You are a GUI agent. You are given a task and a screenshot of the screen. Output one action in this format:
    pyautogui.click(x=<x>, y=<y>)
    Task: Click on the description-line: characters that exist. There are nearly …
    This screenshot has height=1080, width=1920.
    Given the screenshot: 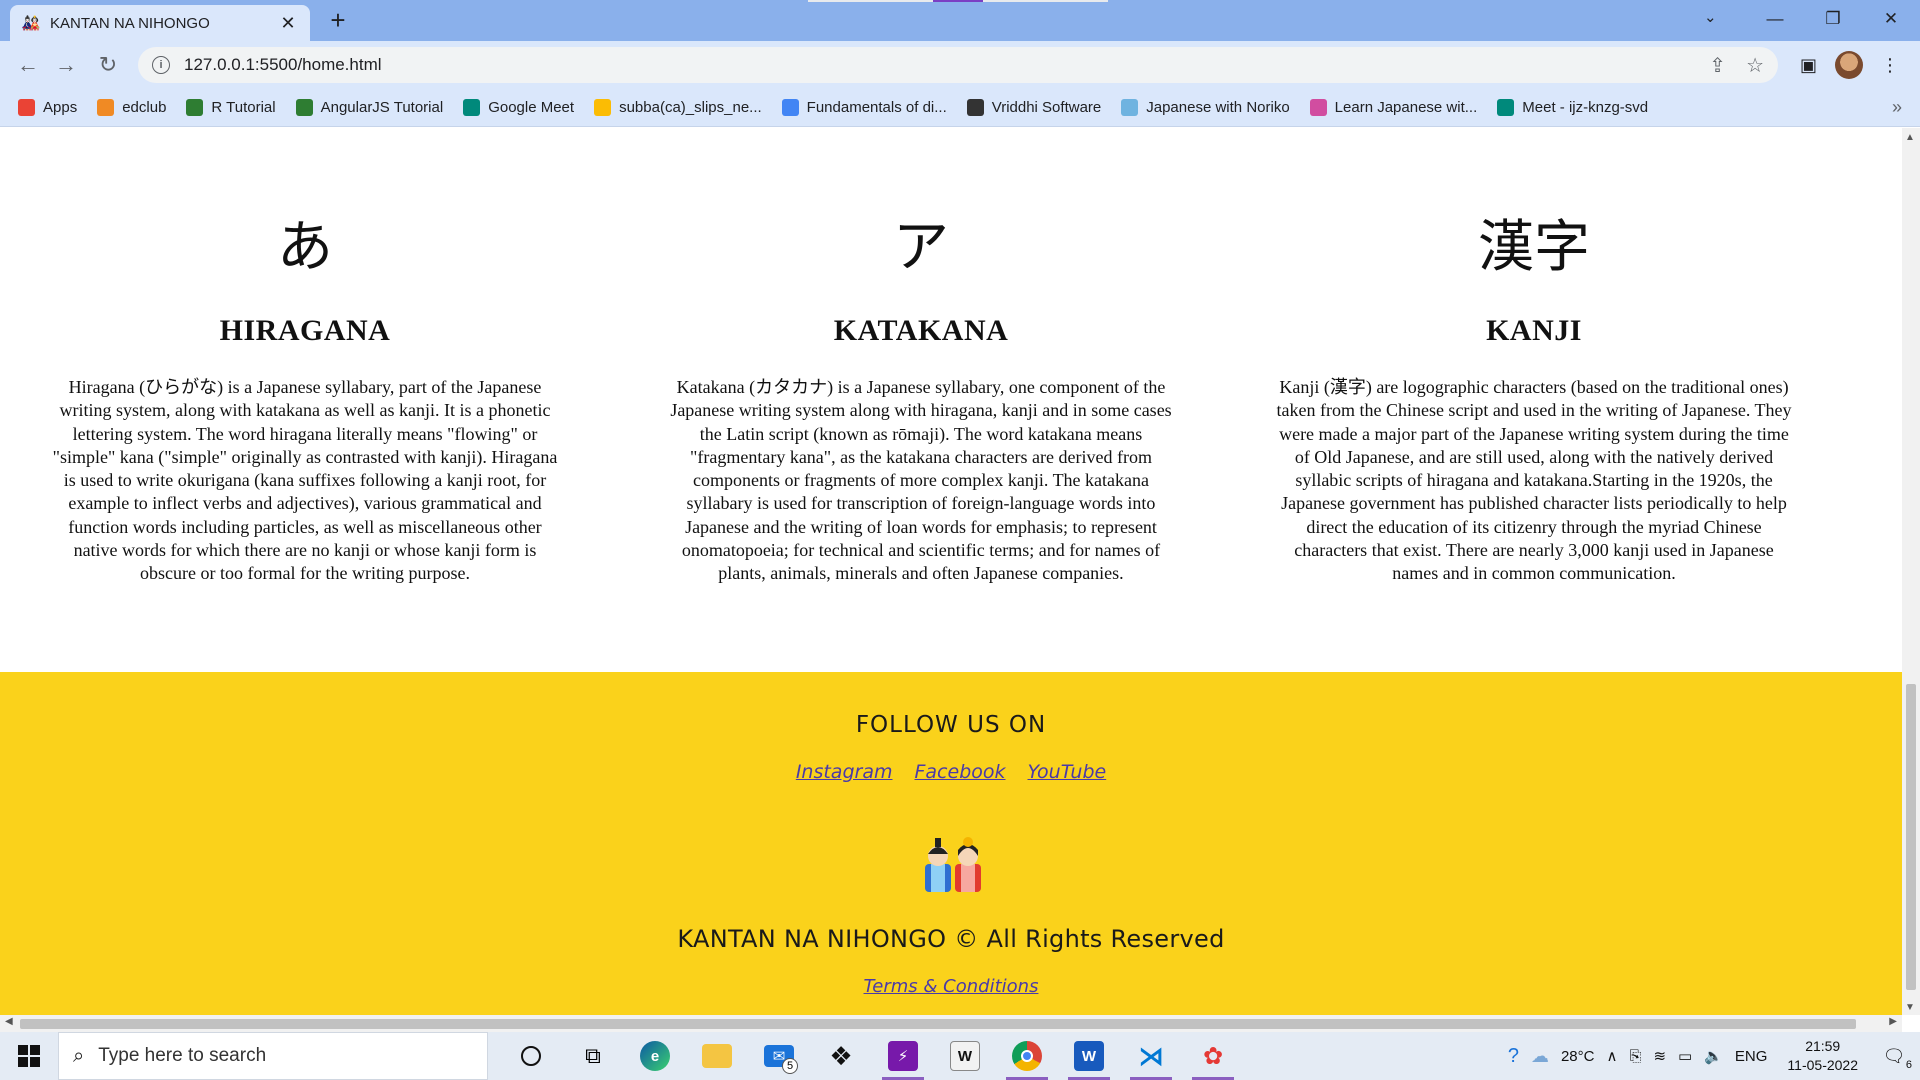 What is the action you would take?
    pyautogui.click(x=1534, y=550)
    